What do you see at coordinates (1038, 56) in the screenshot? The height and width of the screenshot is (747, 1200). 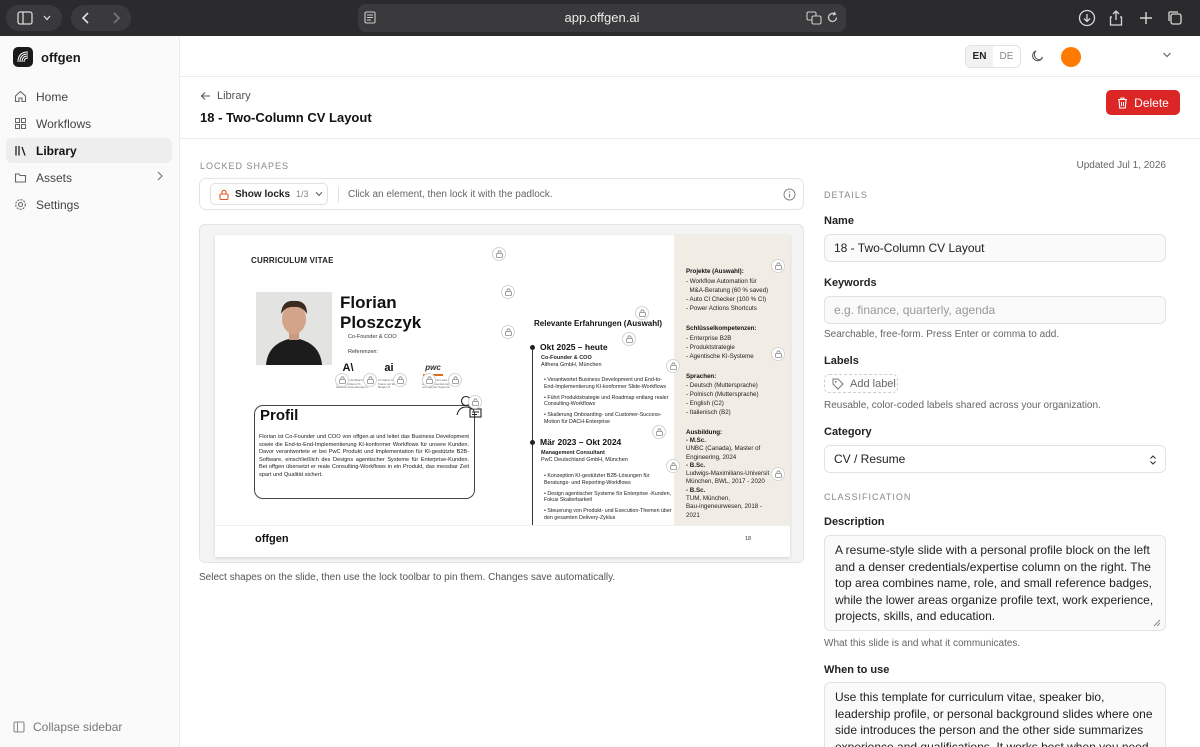 I see `moon-icon` at bounding box center [1038, 56].